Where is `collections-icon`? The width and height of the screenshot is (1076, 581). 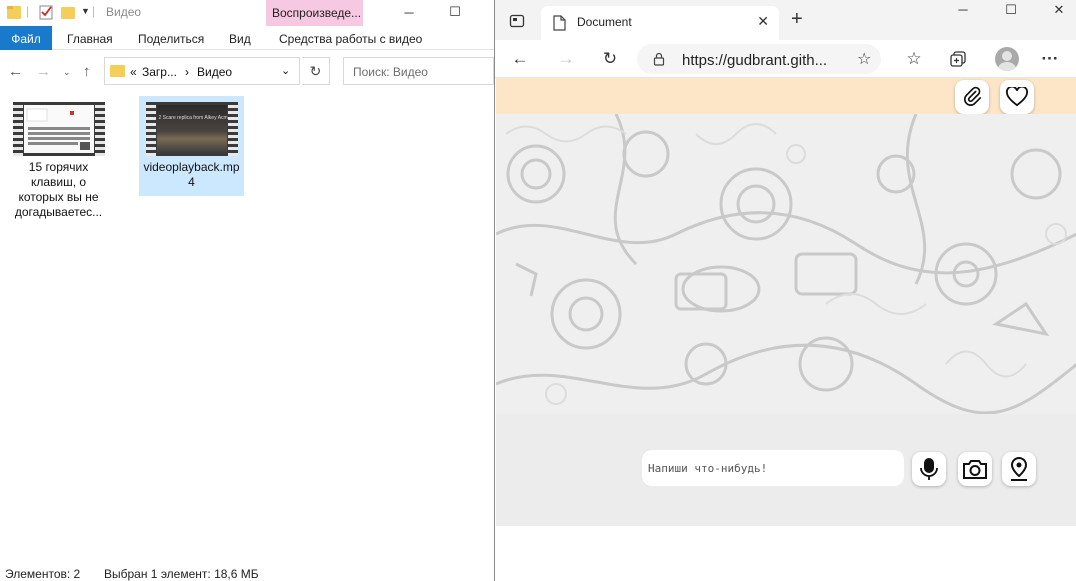 collections-icon is located at coordinates (958, 59).